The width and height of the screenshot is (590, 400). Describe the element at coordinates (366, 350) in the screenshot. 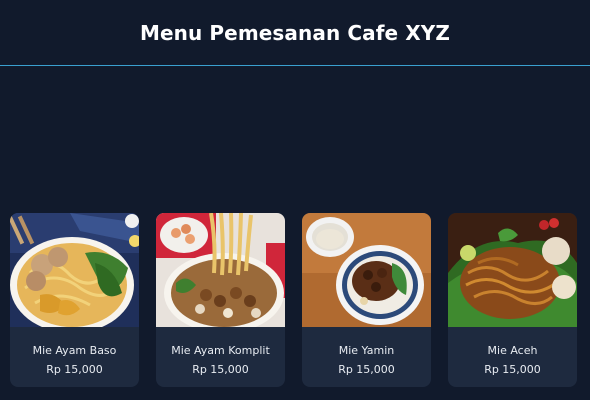

I see `menu-item-name: Mie Yamin` at that location.